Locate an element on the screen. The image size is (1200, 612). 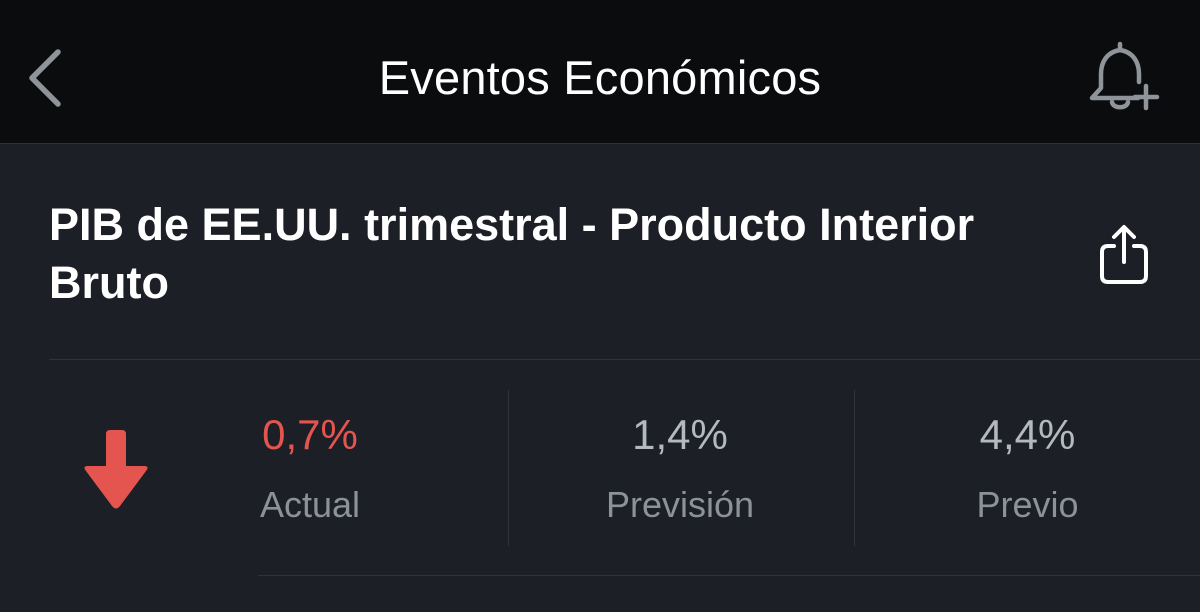
stats-divider is located at coordinates (729, 575).